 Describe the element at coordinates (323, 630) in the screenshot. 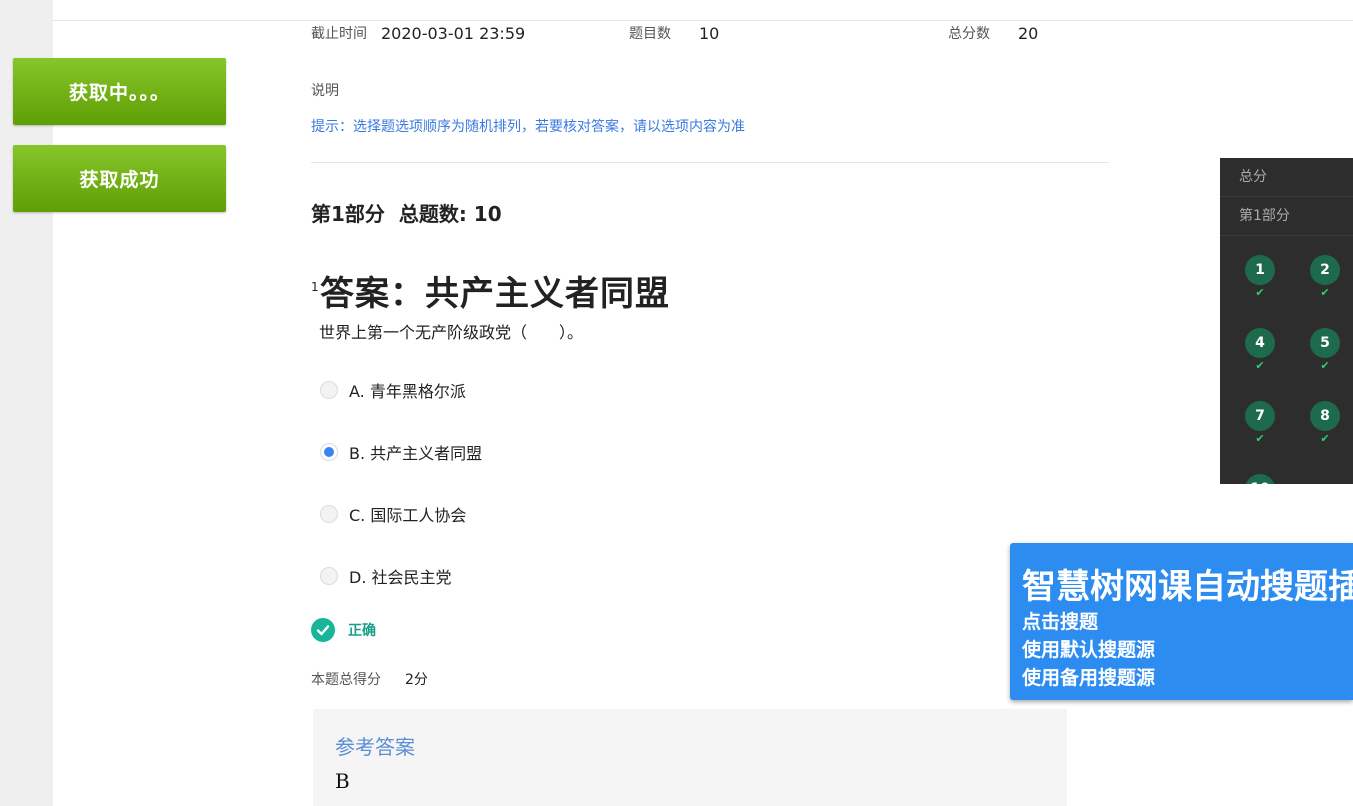

I see `check-icon` at that location.